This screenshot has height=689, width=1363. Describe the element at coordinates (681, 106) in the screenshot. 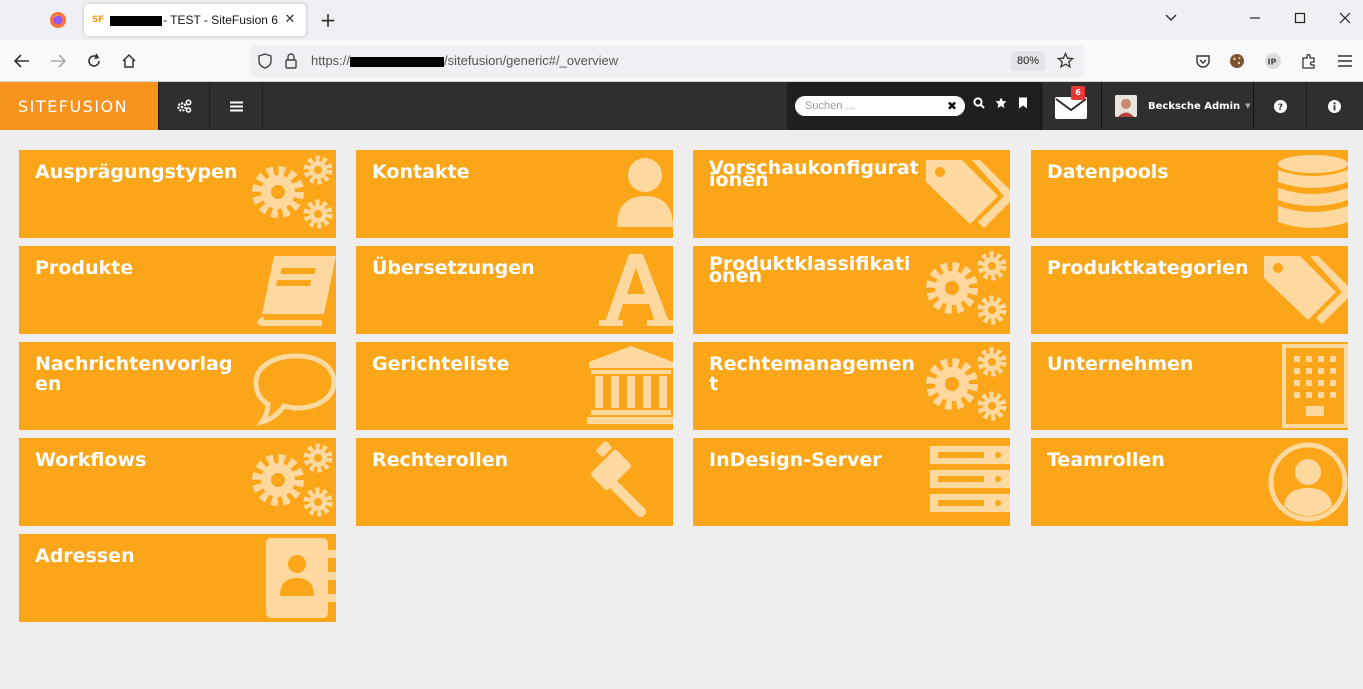

I see `app-header: SITEFUSION ✖ 6 Becksche A` at that location.